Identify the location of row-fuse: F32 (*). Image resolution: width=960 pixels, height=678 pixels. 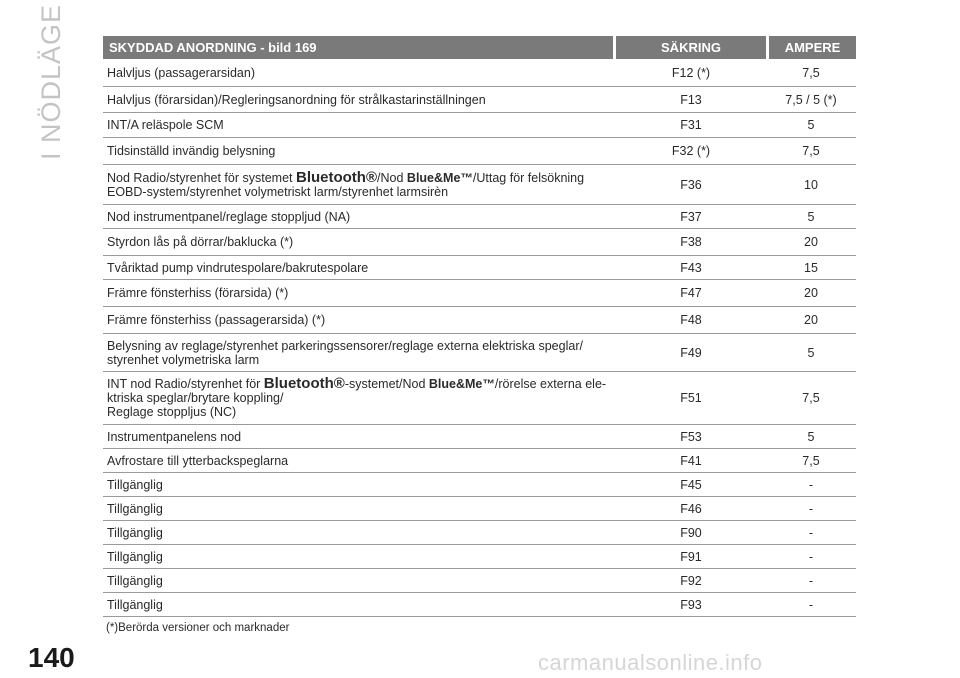
(691, 151).